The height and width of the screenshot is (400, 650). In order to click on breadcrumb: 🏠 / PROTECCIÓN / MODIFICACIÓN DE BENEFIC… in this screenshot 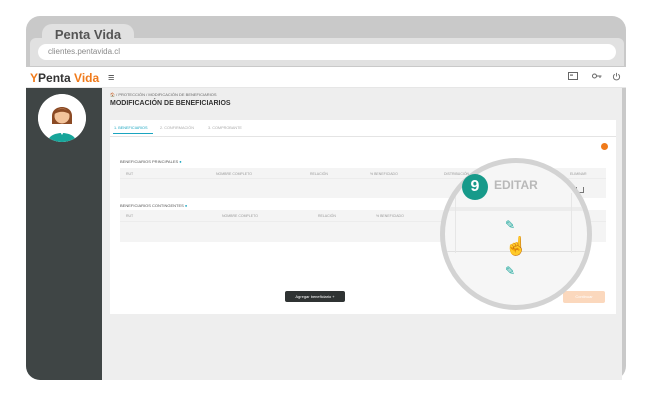, I will do `click(163, 94)`.